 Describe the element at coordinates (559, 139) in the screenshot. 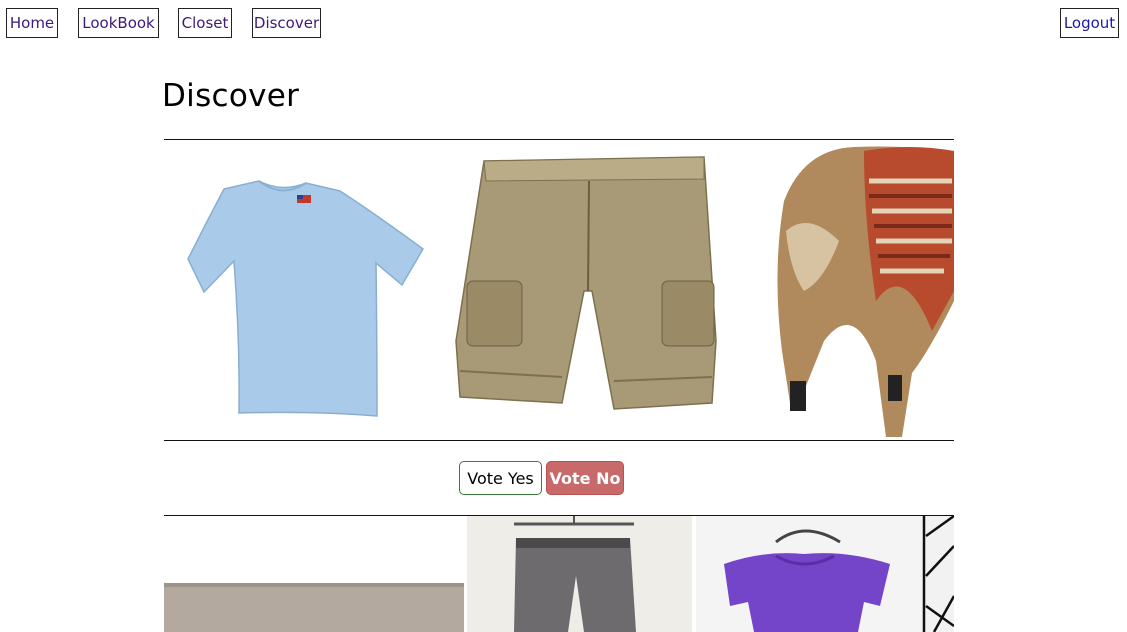

I see `divider-top` at that location.